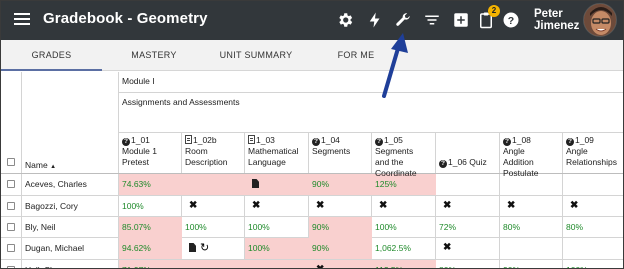  Describe the element at coordinates (36, 165) in the screenshot. I see `name-header-label: Name` at that location.